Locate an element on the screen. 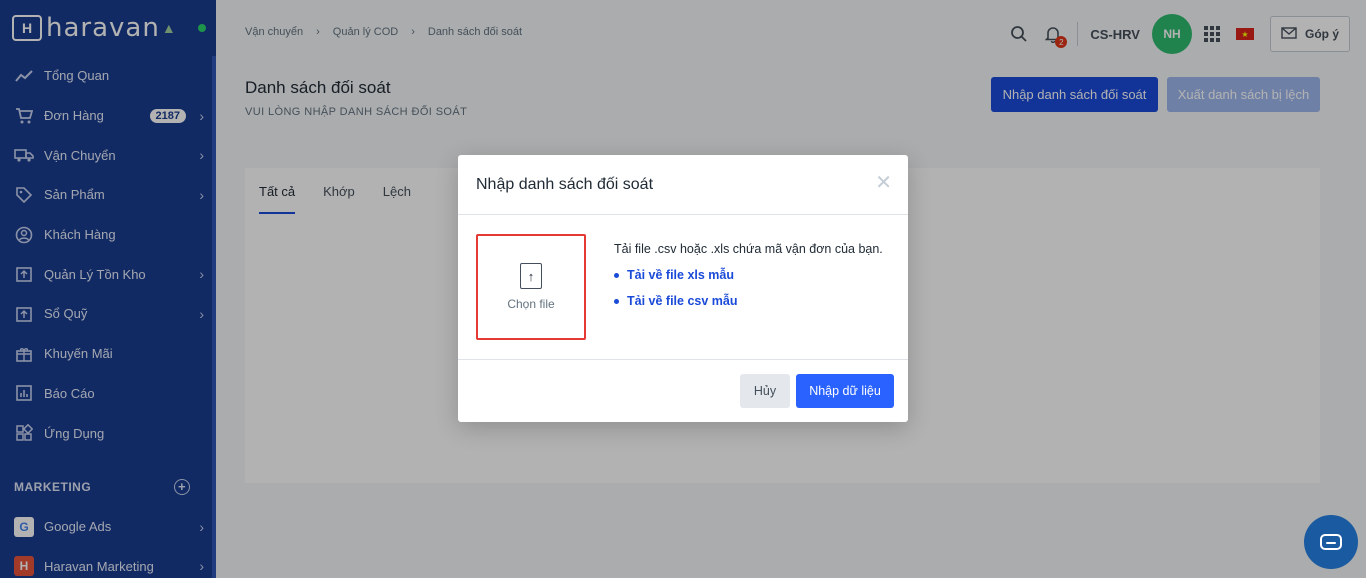 This screenshot has height=578, width=1366. modal-header: Nhập danh sách đối soát ✕ is located at coordinates (683, 185).